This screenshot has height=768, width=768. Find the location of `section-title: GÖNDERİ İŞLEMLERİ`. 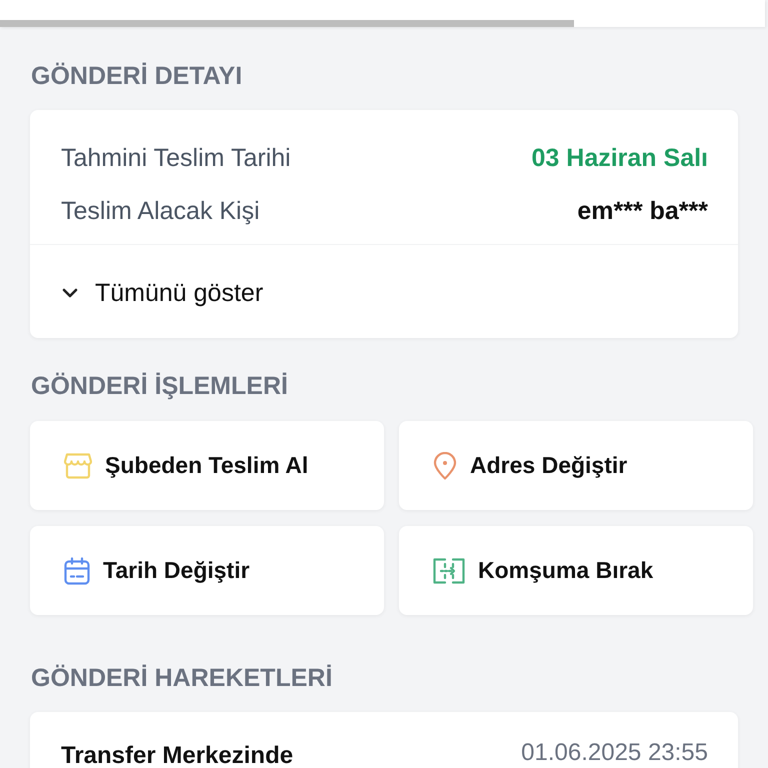

section-title: GÖNDERİ İŞLEMLERİ is located at coordinates (159, 386).